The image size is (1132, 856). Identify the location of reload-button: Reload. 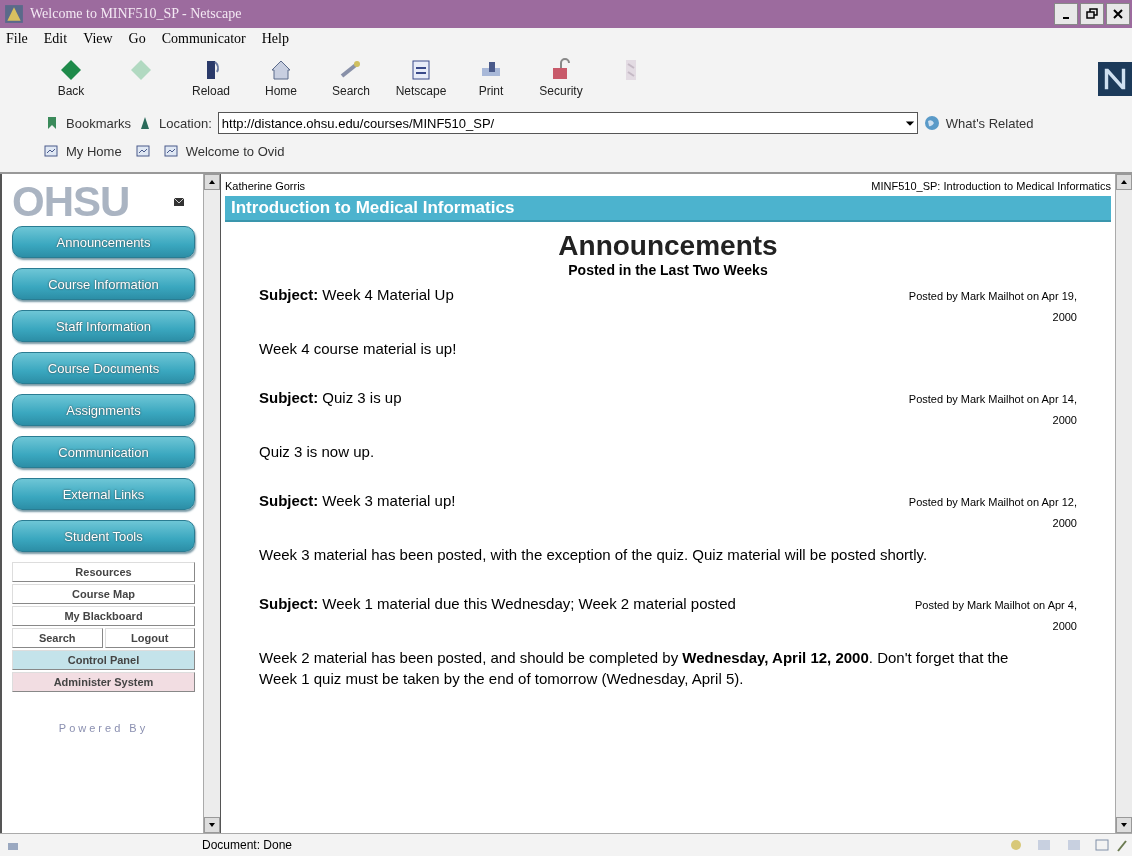
(211, 79).